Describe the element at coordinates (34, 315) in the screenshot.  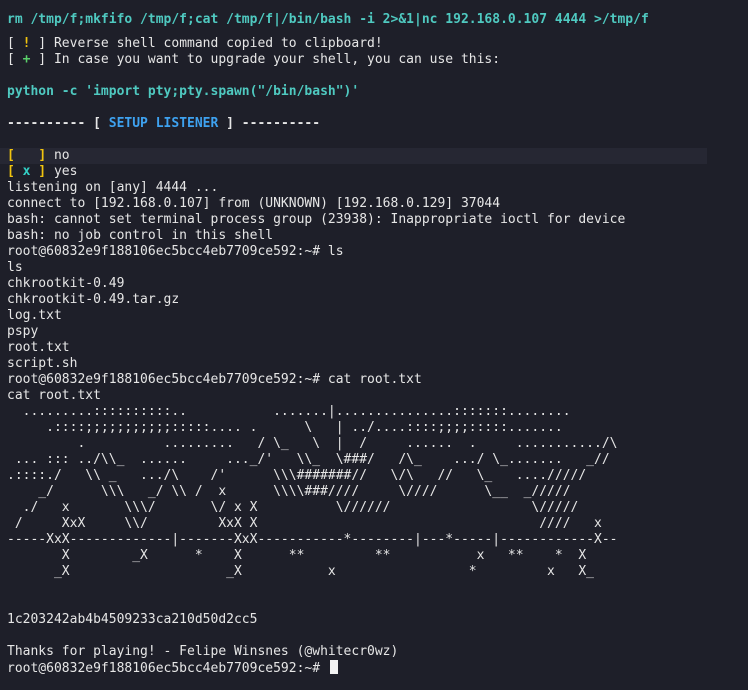
I see `file-listing-item: log.txt` at that location.